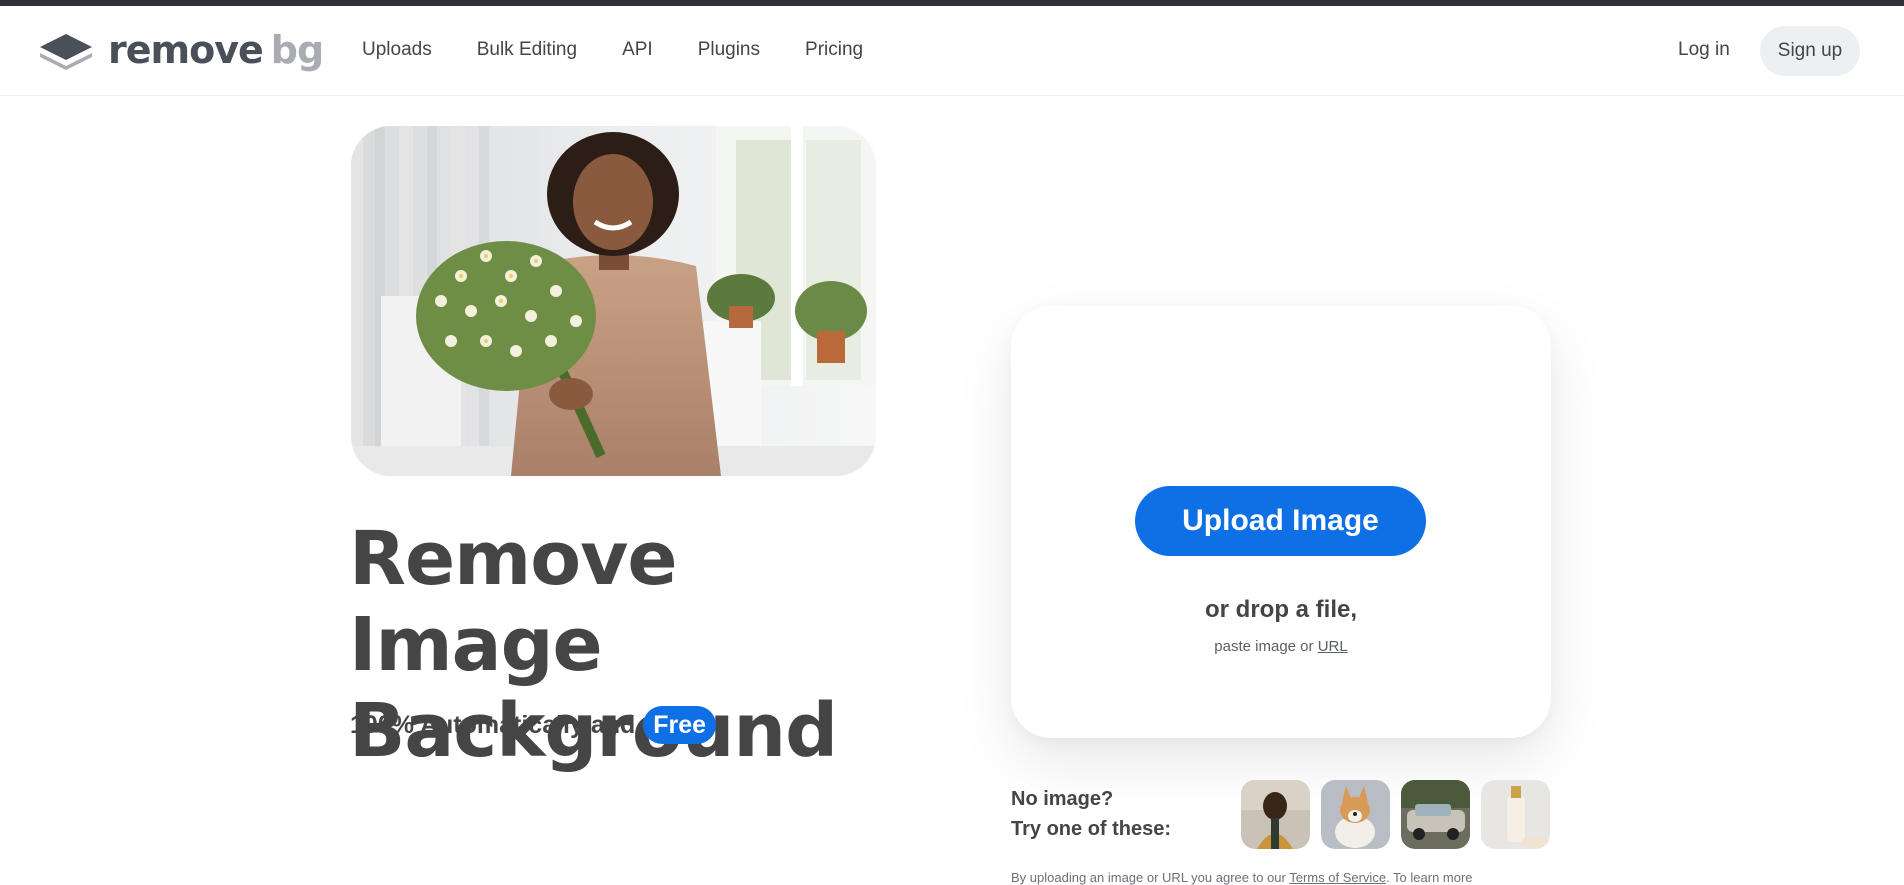  Describe the element at coordinates (297, 50) in the screenshot. I see `logo-word-bg: bg` at that location.